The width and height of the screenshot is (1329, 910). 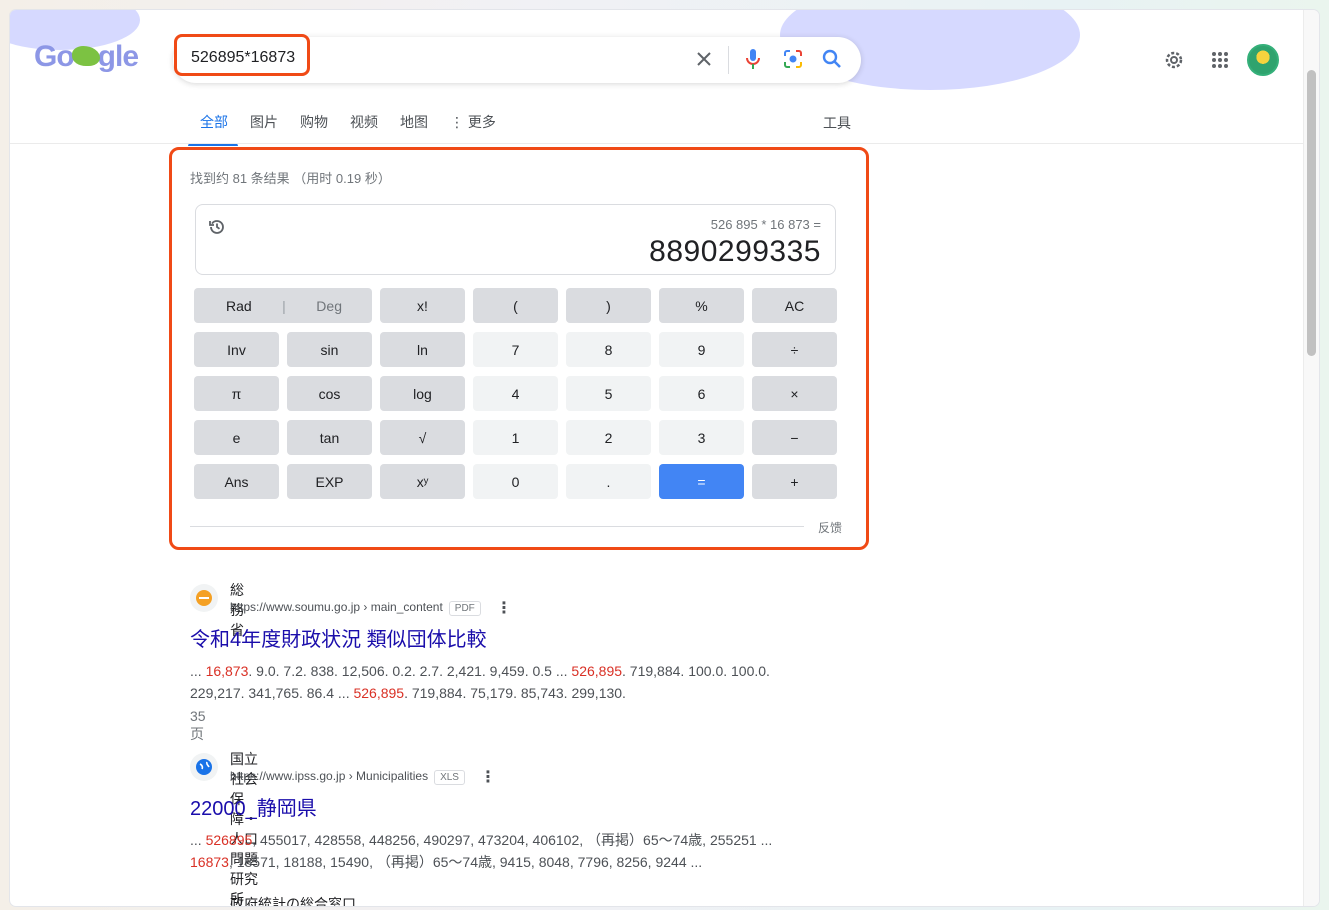 What do you see at coordinates (704, 59) in the screenshot?
I see `clear-icon` at bounding box center [704, 59].